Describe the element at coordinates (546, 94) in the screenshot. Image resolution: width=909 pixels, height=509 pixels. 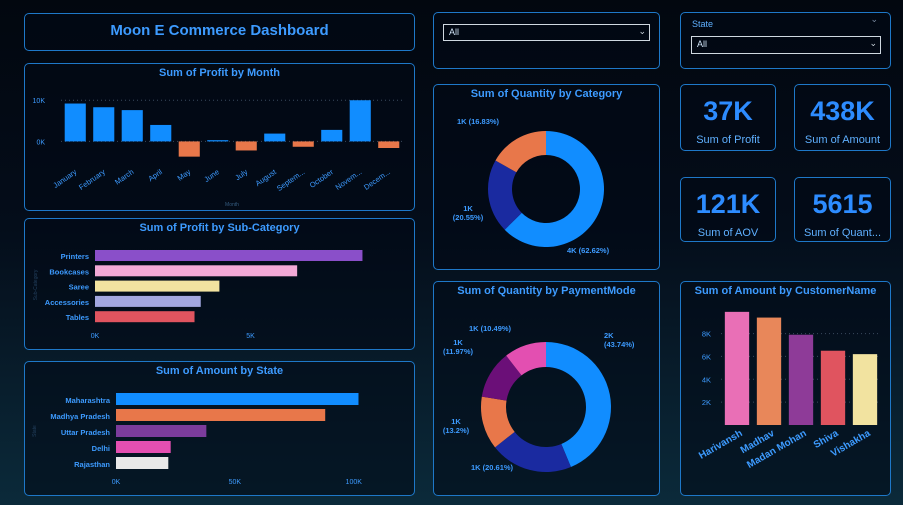
I see `chart-title: Sum of Quantity by Category` at that location.